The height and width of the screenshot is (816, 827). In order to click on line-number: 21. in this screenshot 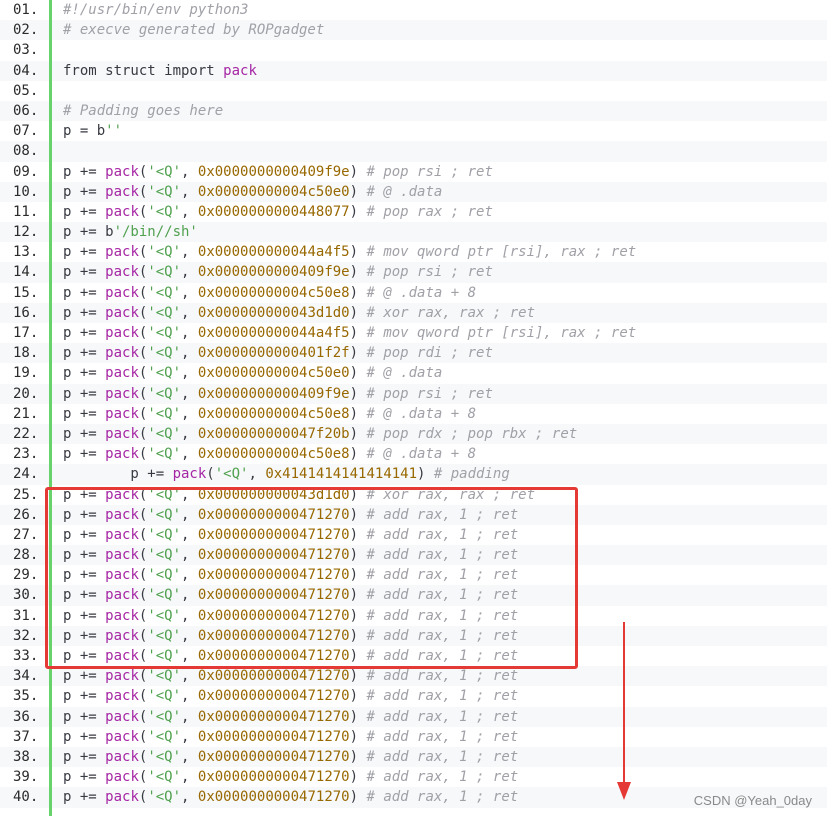, I will do `click(26, 413)`.